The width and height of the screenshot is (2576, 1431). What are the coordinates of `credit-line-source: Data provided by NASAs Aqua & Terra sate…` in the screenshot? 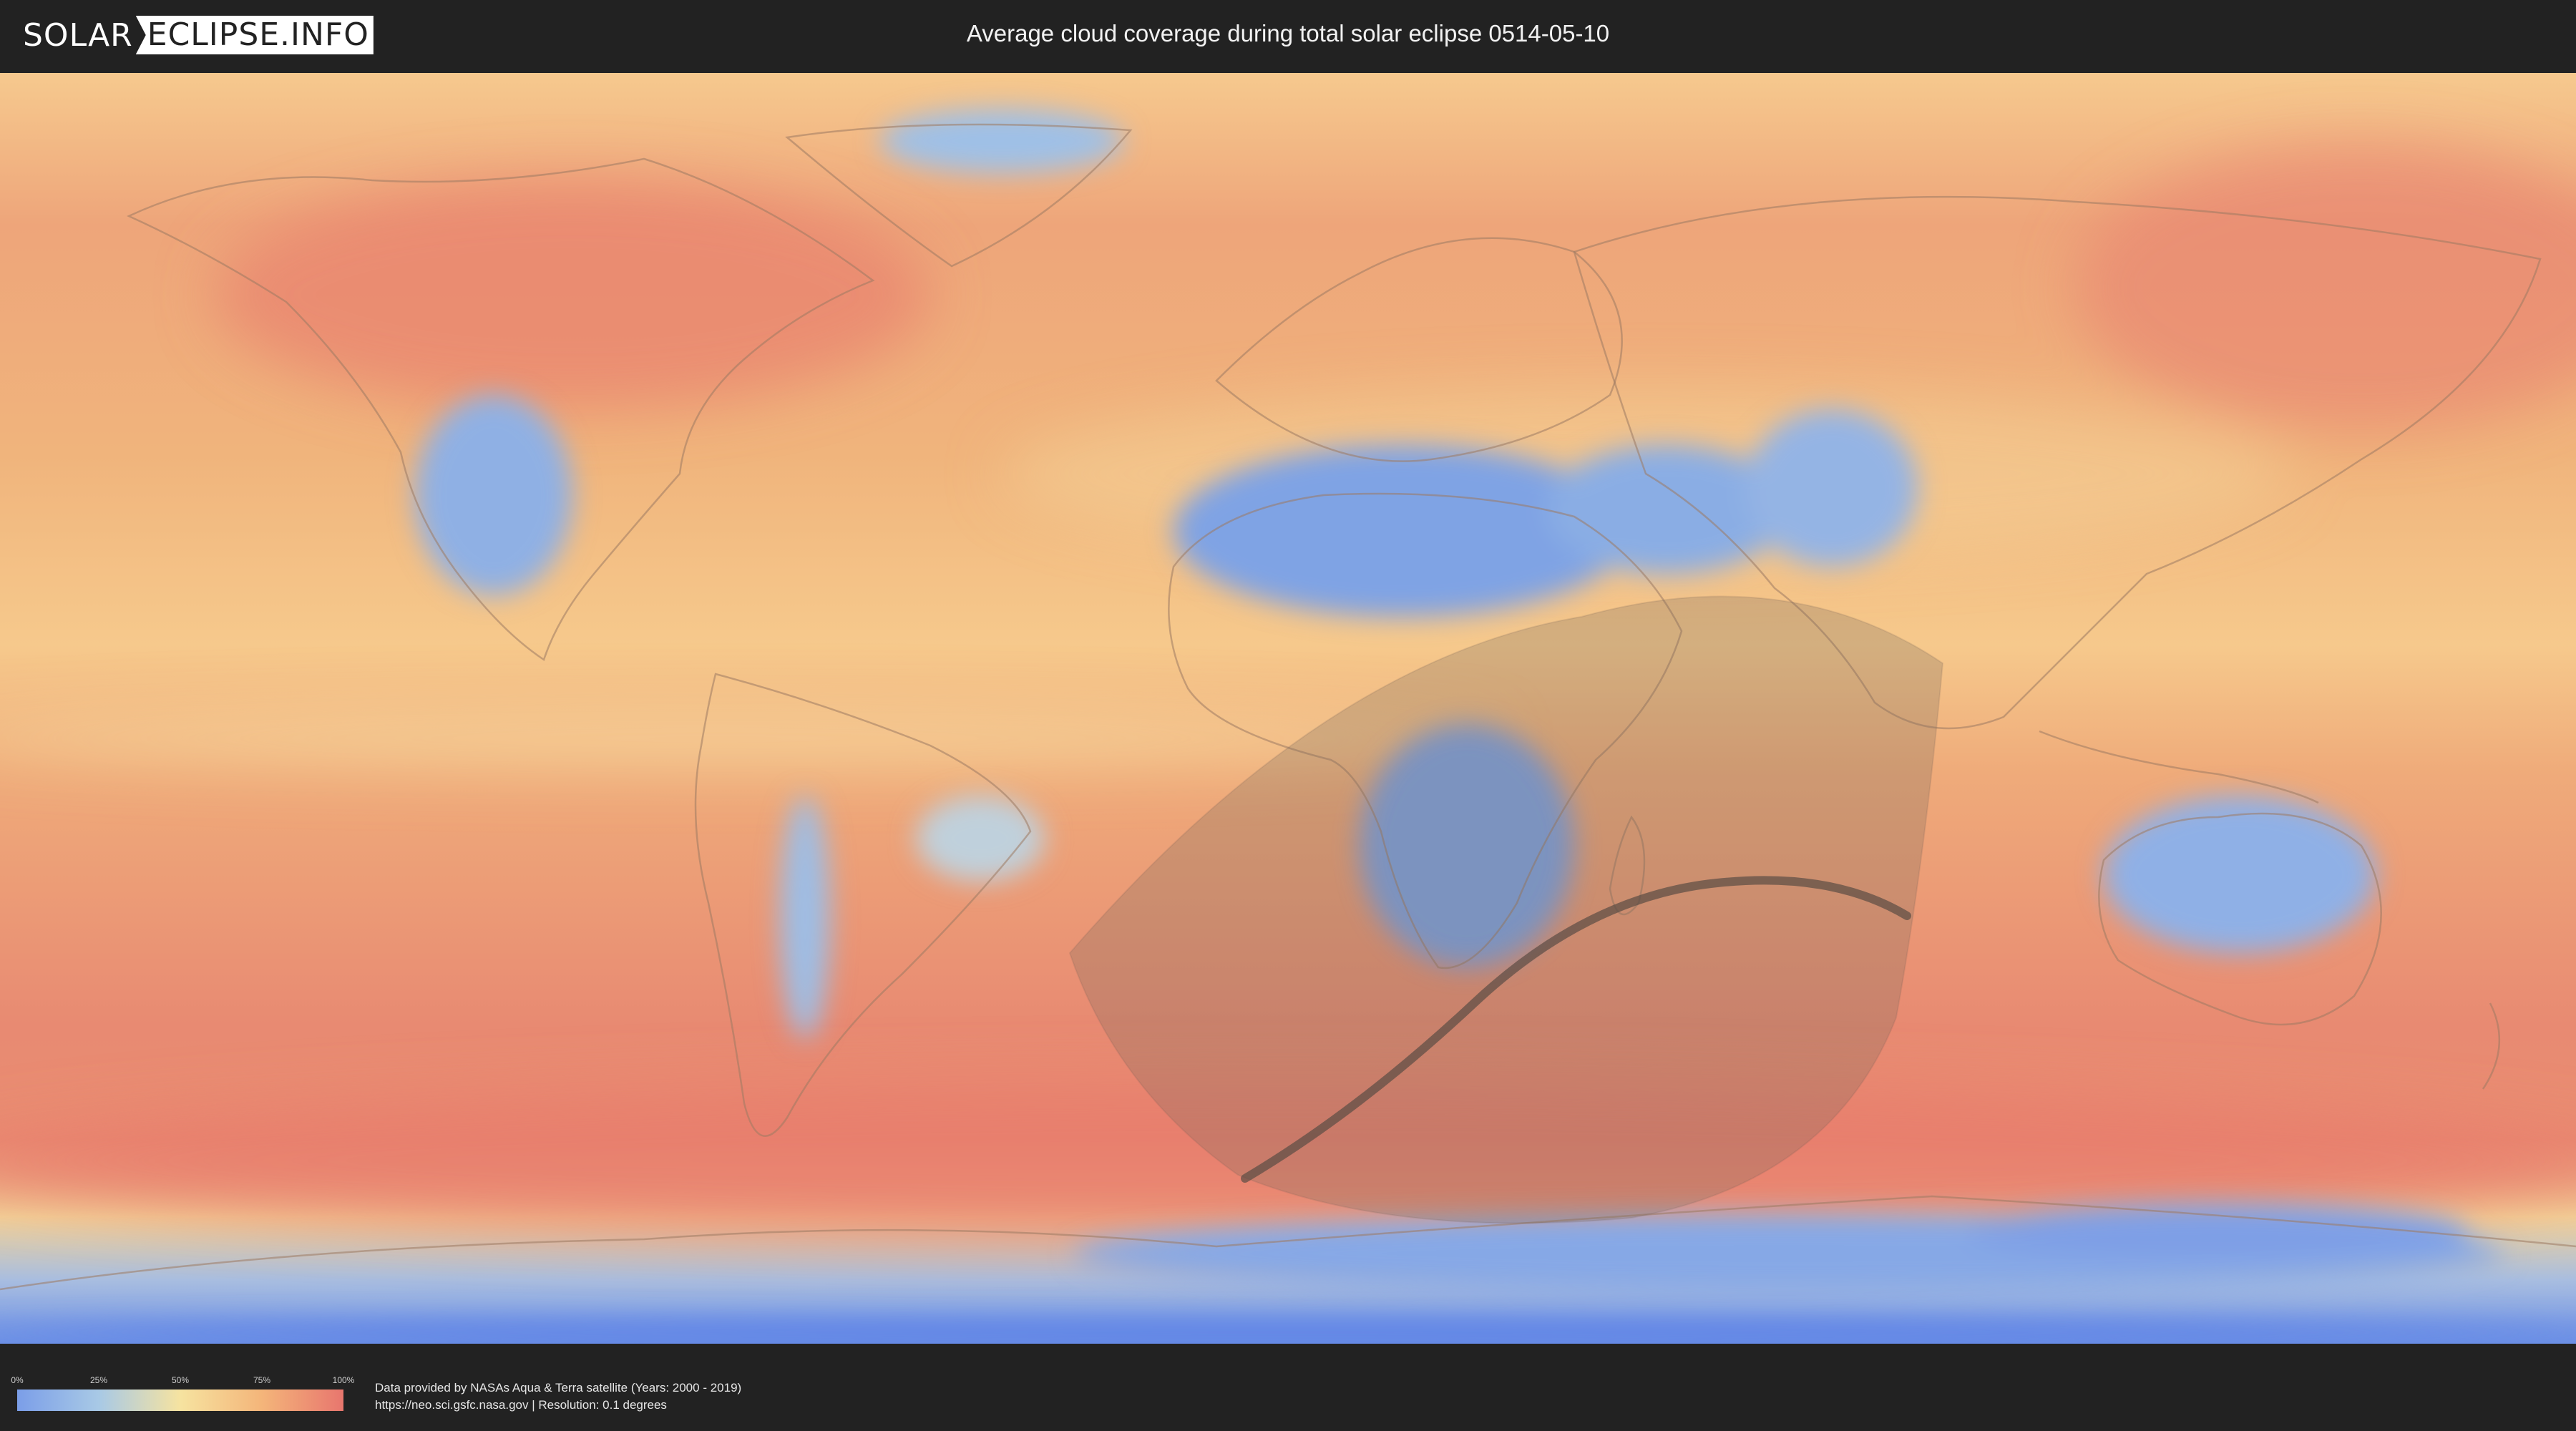 It's located at (558, 1388).